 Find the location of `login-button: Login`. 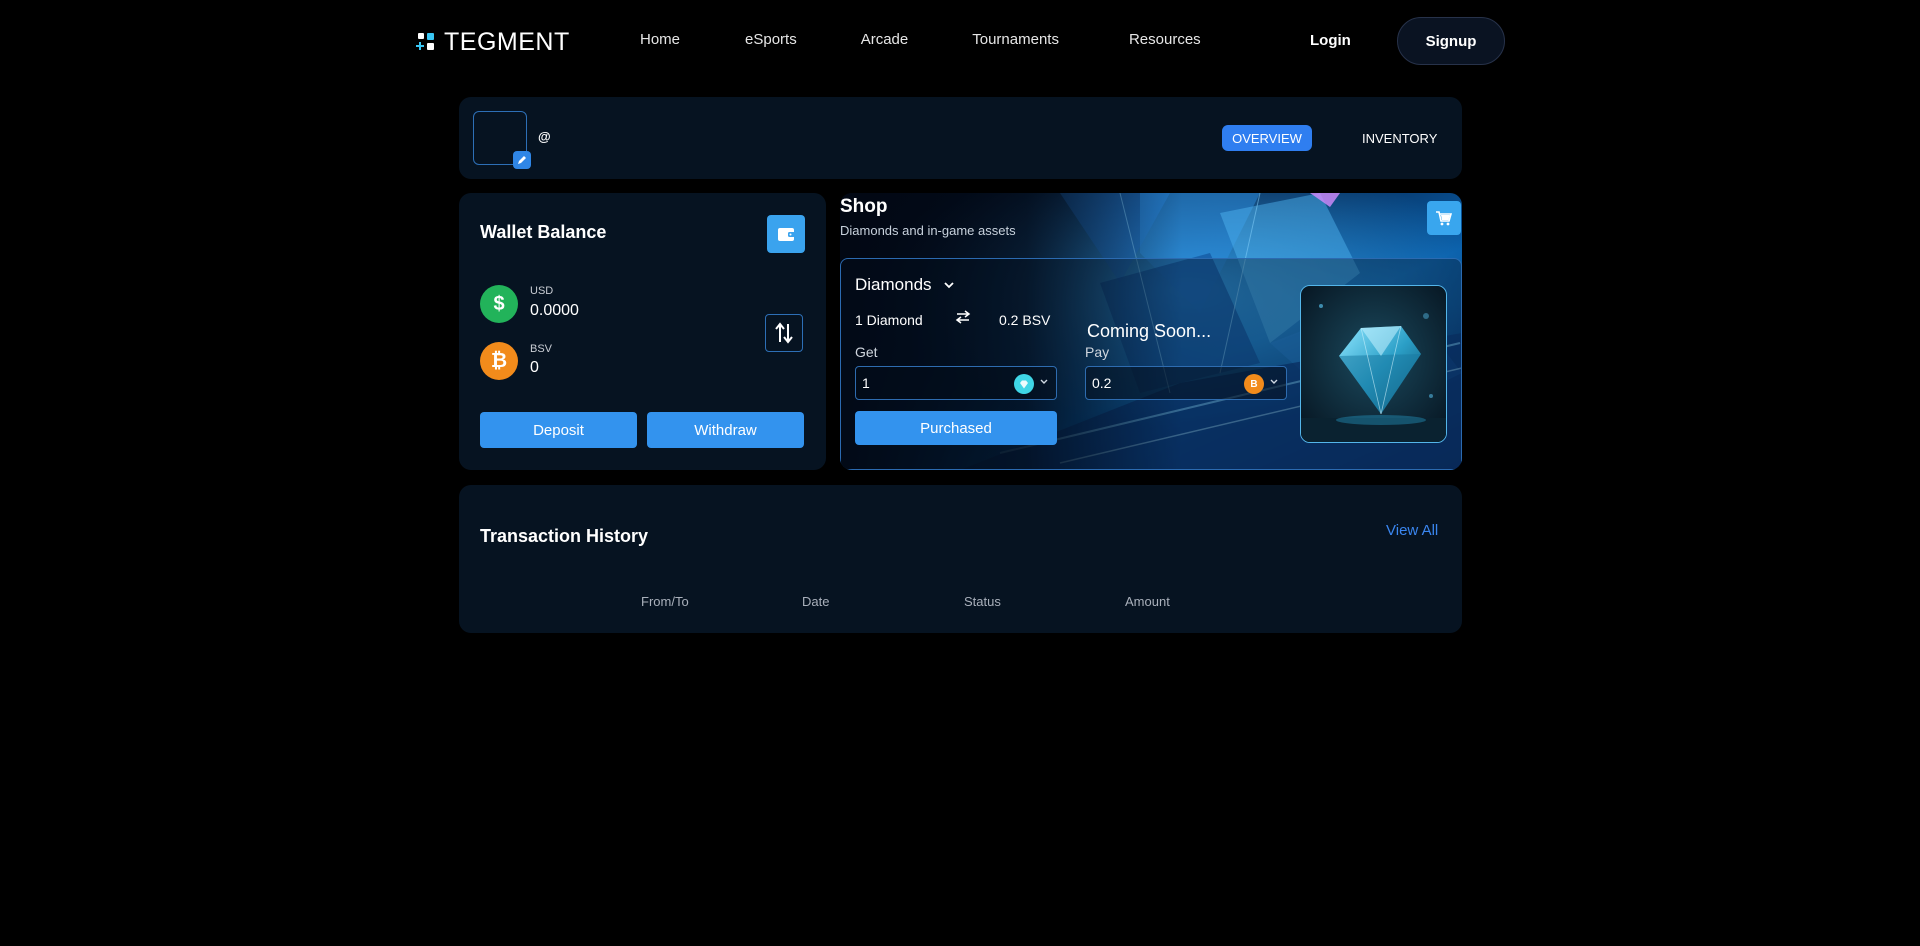

login-button: Login is located at coordinates (1330, 41).